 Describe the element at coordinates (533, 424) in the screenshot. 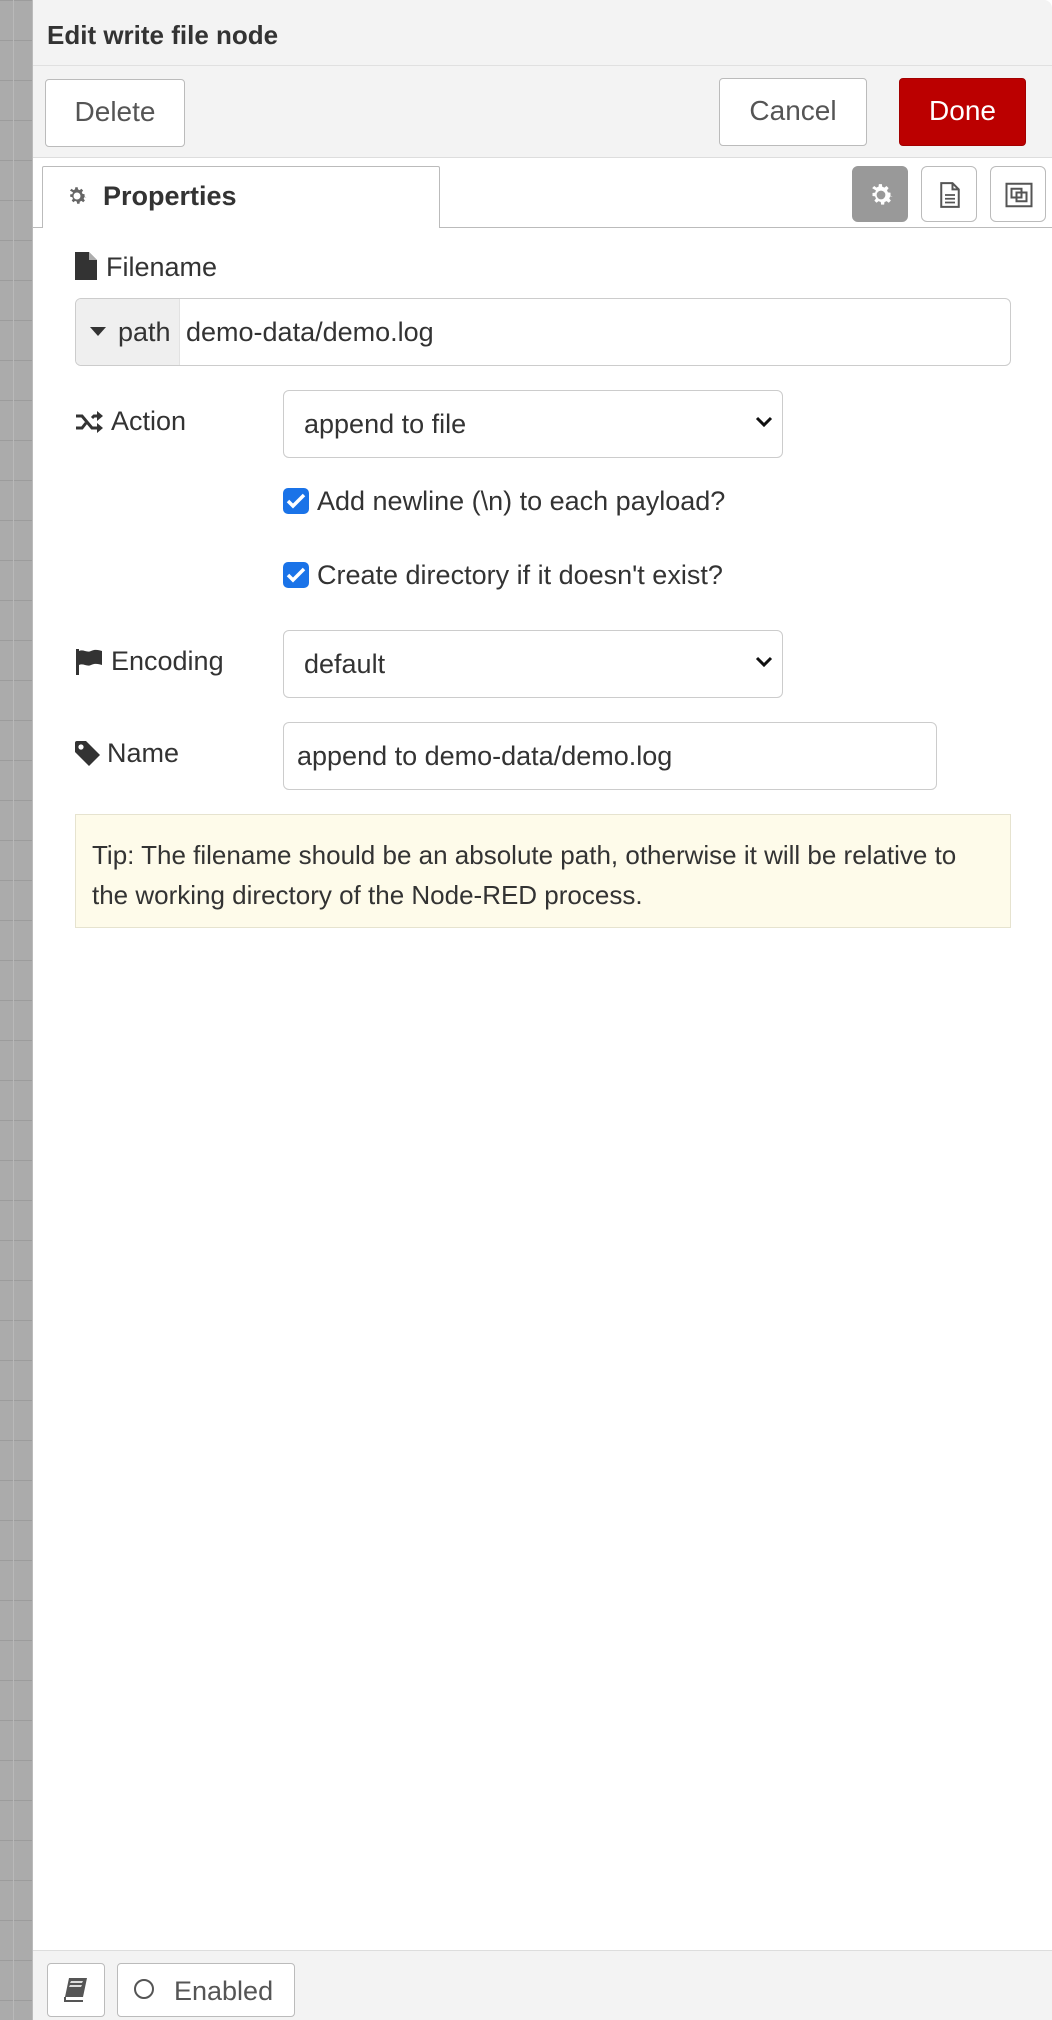

I see `action-select: append to file` at that location.